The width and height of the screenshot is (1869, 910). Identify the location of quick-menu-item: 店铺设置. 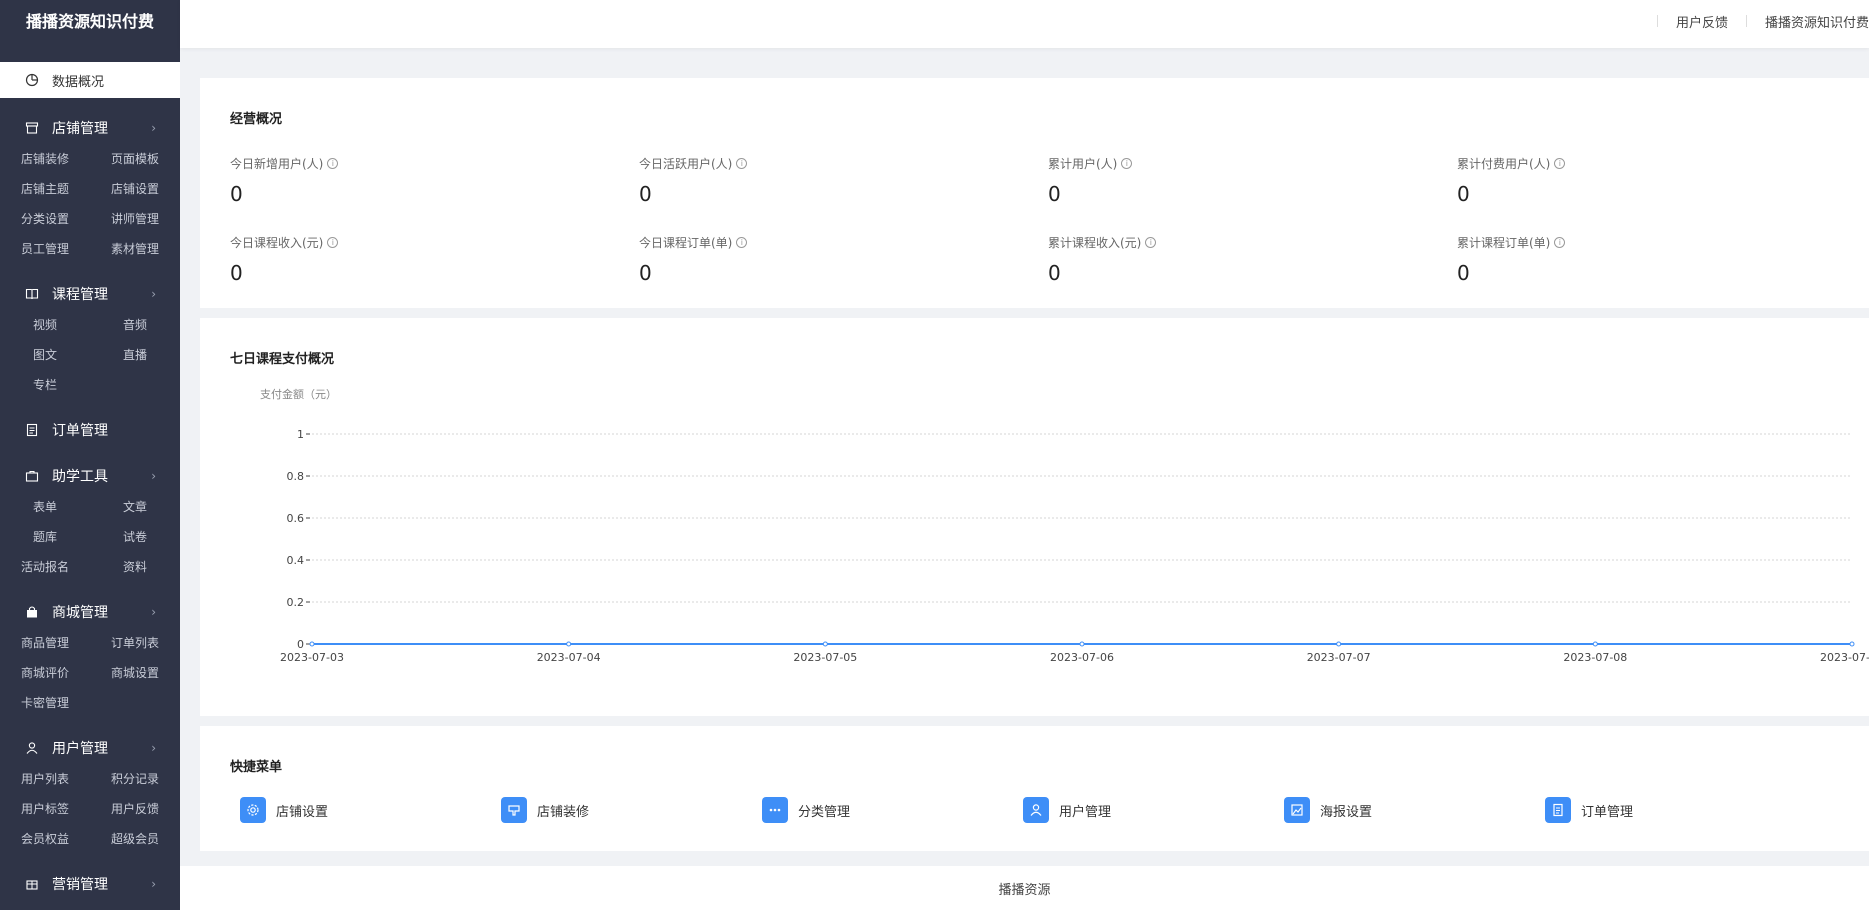
(370, 810).